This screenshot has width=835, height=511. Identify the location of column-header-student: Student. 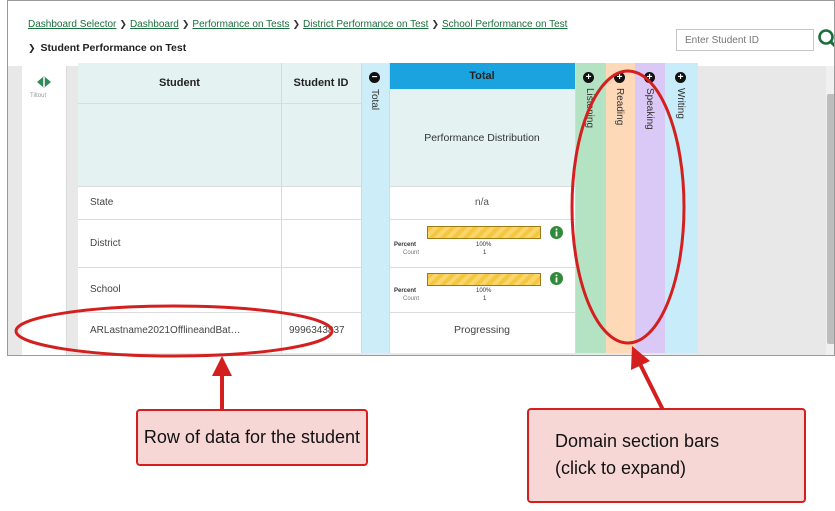
(179, 83).